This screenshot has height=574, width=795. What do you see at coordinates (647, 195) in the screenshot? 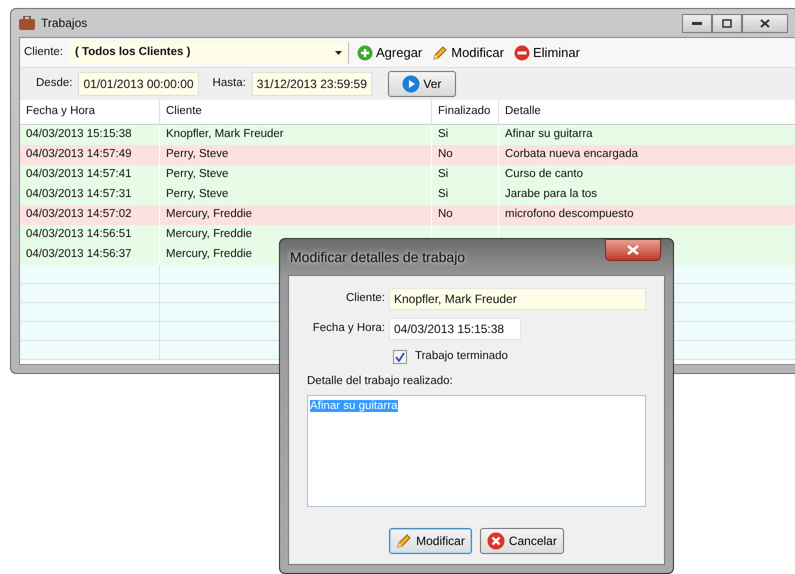
I see `table-cell: Jarabe para la tos` at bounding box center [647, 195].